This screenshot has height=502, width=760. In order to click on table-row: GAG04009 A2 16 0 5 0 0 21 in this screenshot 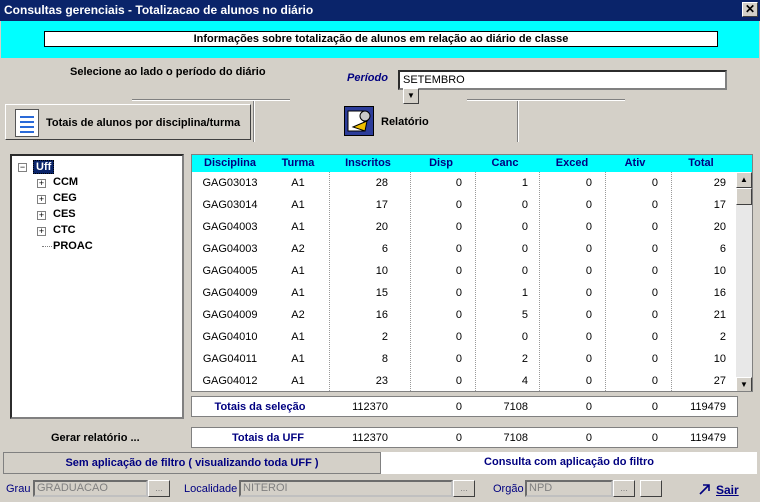, I will do `click(466, 315)`.